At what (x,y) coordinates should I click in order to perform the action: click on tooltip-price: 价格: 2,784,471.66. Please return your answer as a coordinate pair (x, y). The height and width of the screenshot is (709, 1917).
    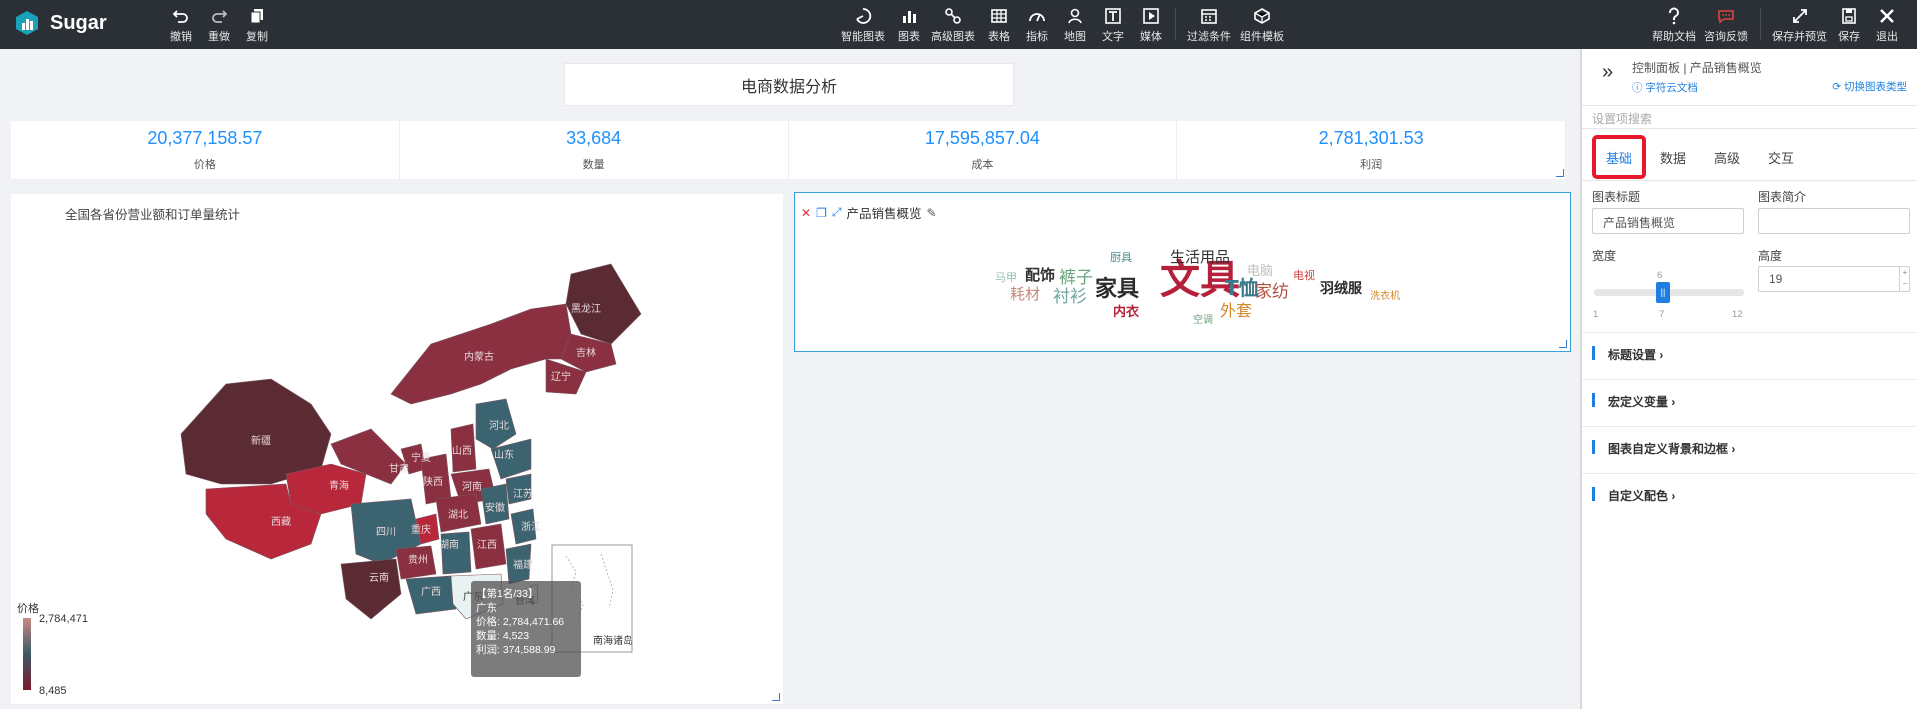
    Looking at the image, I should click on (520, 622).